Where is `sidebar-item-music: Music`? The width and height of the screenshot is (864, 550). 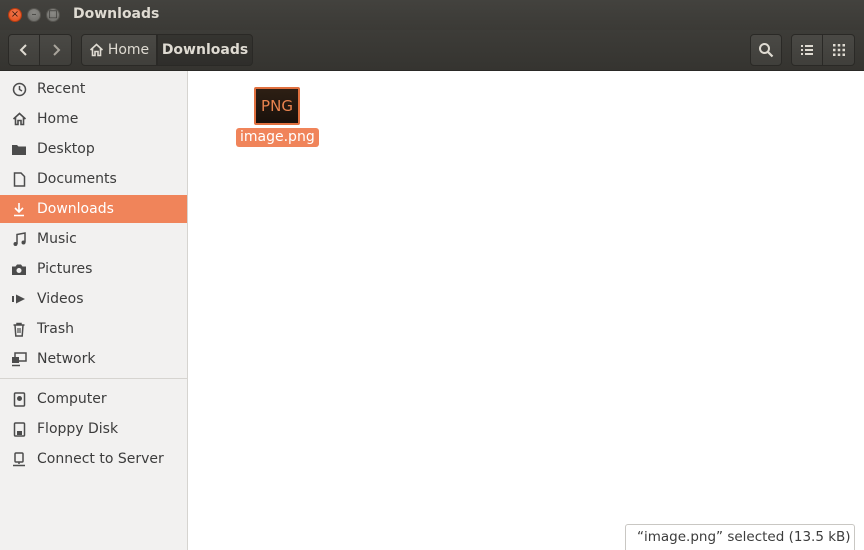 sidebar-item-music: Music is located at coordinates (93, 239).